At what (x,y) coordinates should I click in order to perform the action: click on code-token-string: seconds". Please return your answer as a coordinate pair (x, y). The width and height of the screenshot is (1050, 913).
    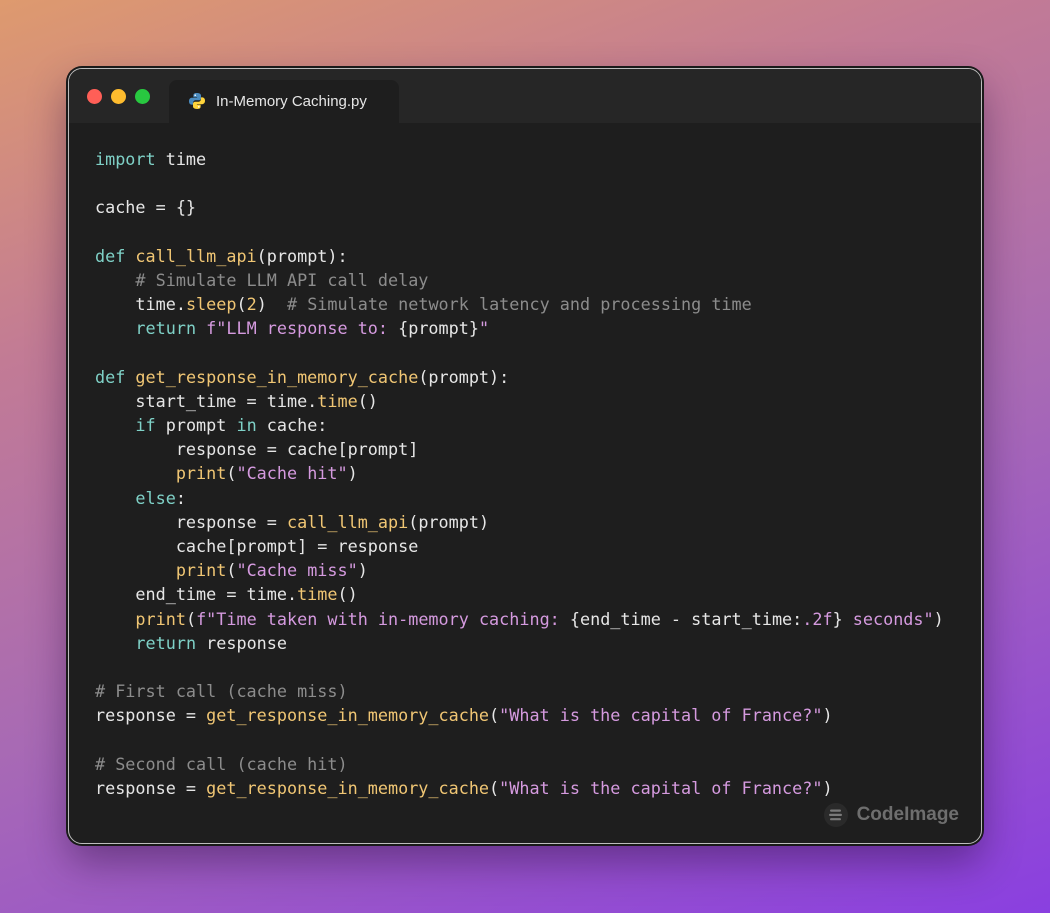
    Looking at the image, I should click on (888, 618).